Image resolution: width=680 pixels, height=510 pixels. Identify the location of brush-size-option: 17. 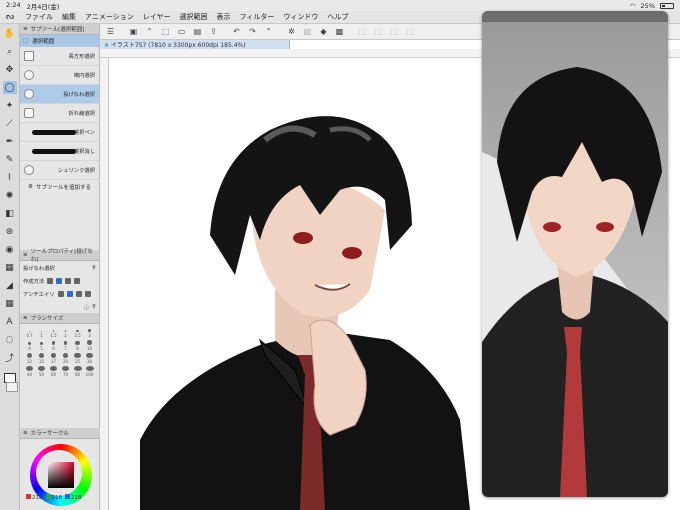
(53, 358).